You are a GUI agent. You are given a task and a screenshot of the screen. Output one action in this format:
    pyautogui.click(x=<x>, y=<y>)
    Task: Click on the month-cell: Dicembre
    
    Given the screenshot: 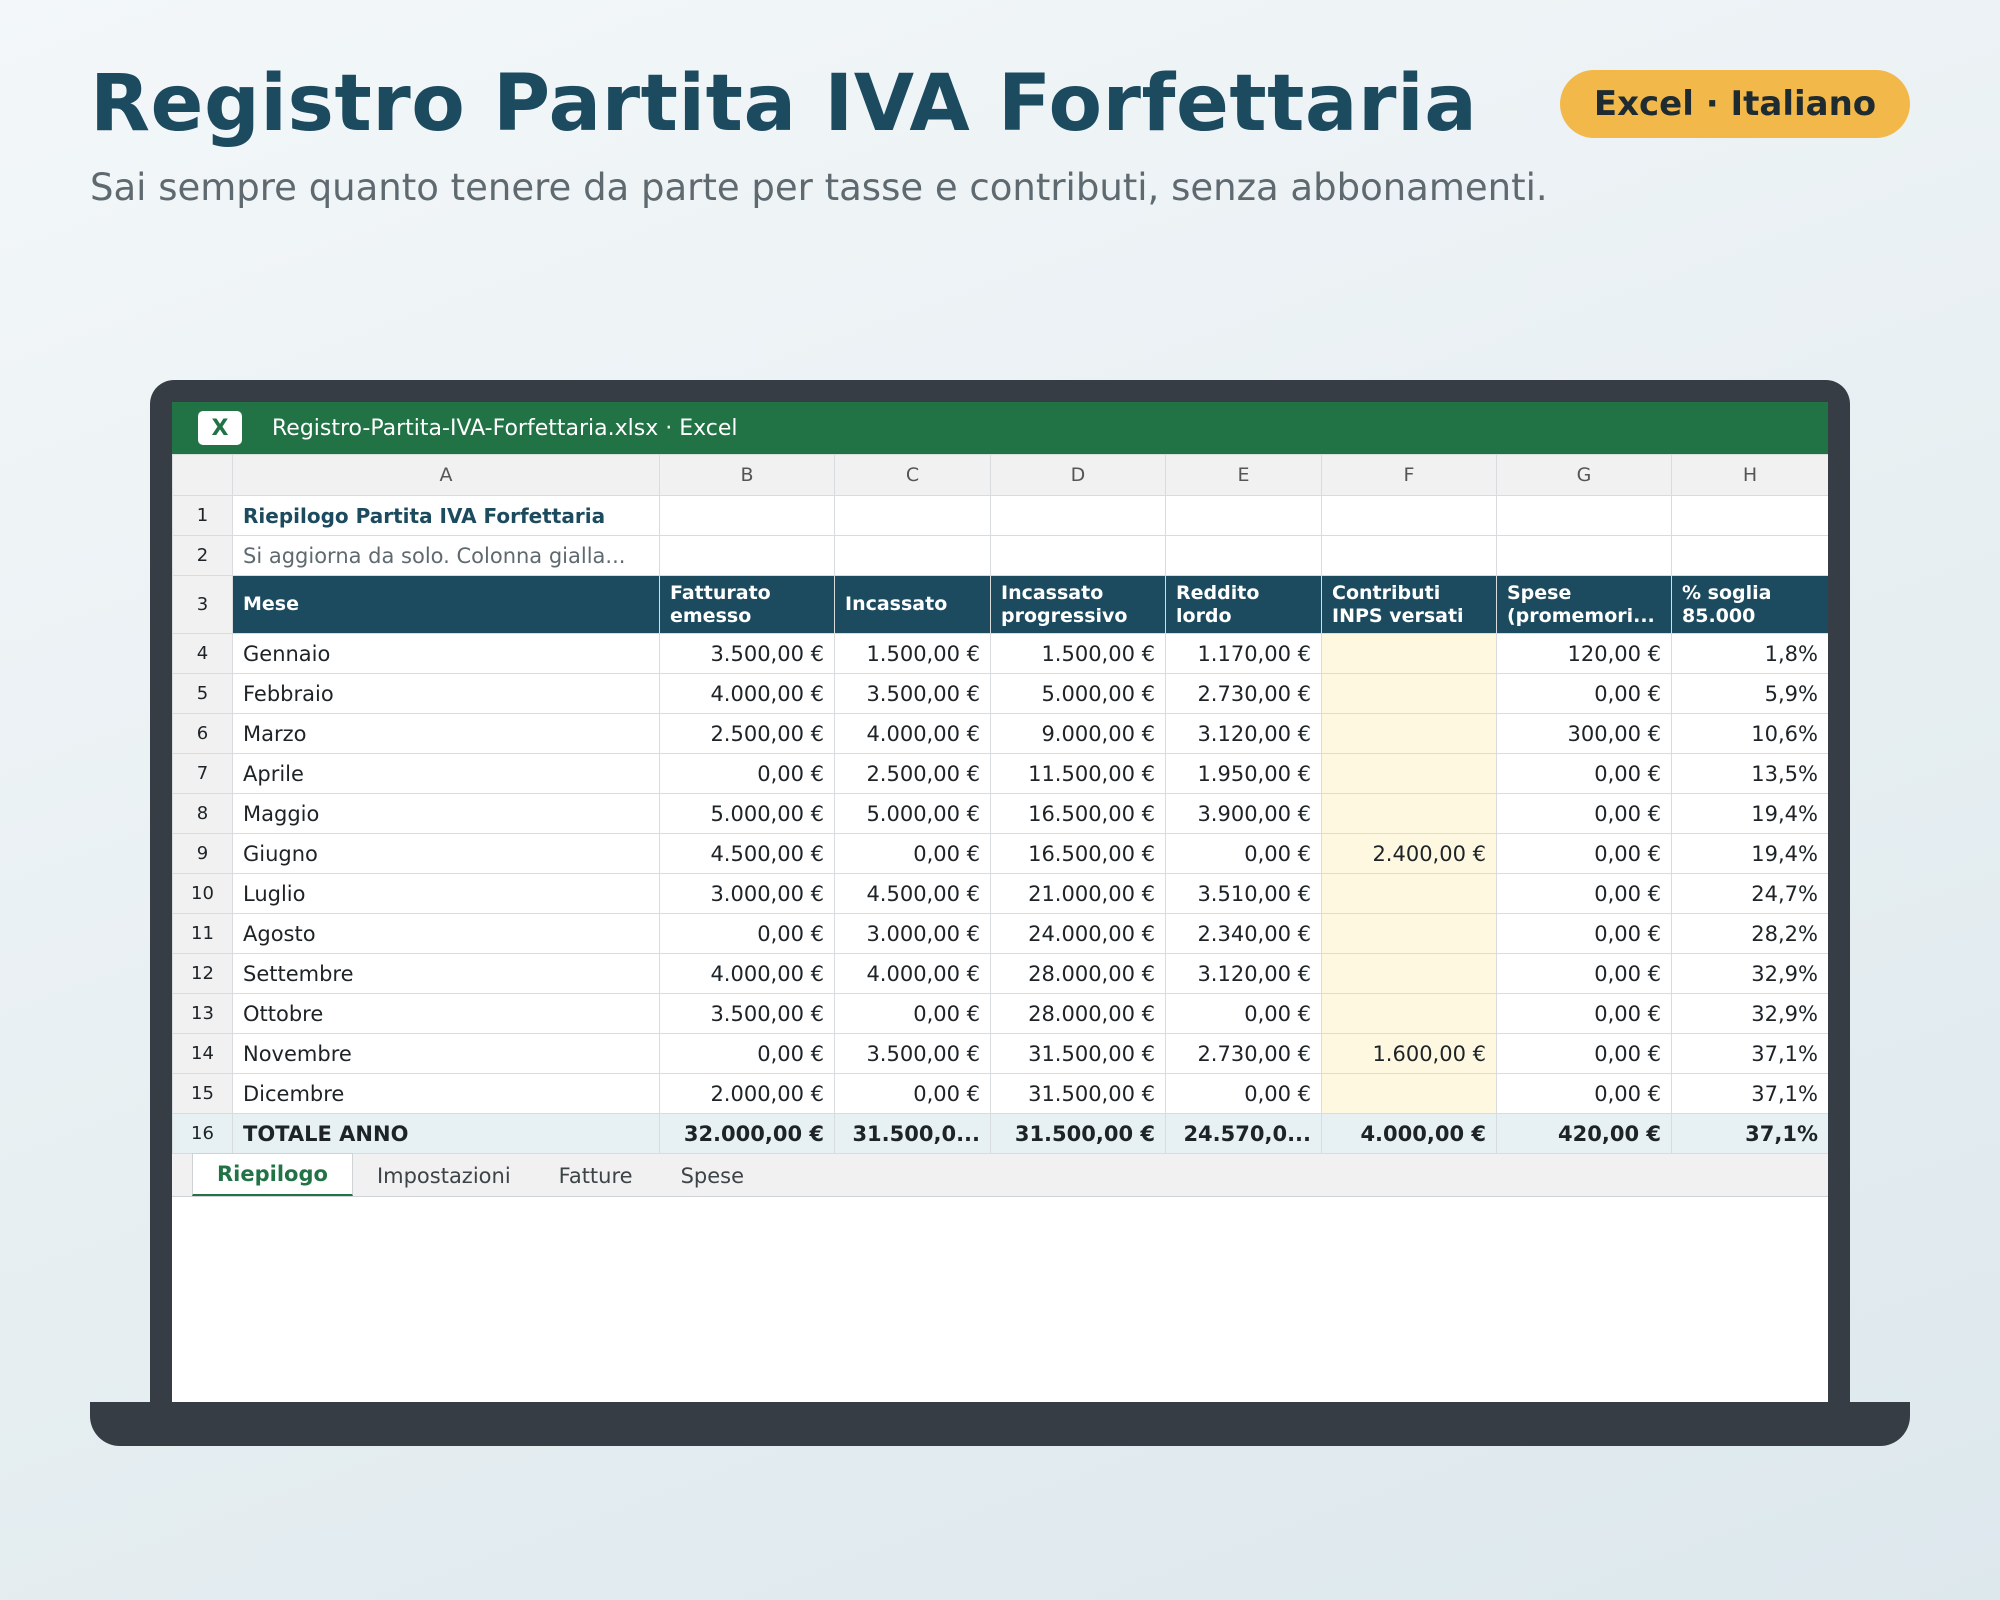 What is the action you would take?
    pyautogui.click(x=446, y=1093)
    